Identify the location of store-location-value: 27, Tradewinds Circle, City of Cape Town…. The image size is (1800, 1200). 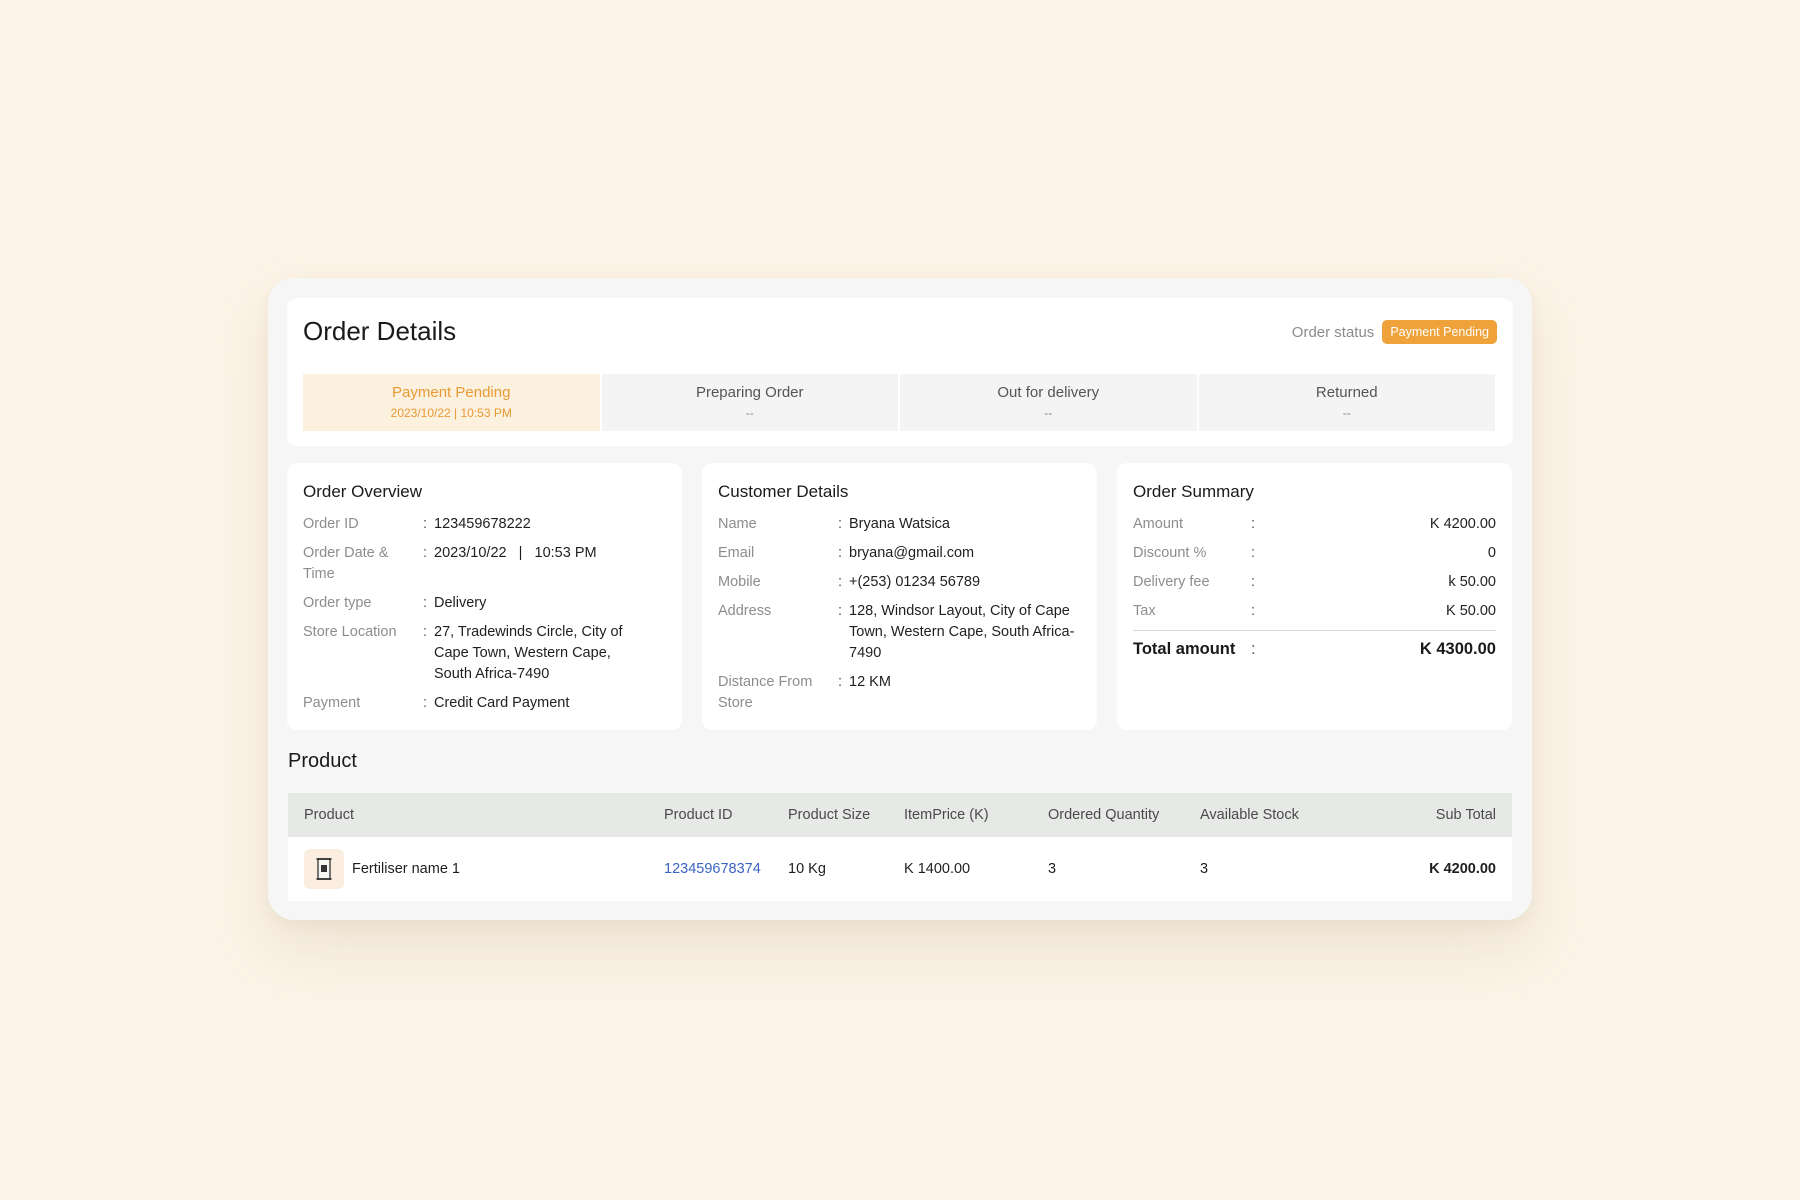
(528, 653).